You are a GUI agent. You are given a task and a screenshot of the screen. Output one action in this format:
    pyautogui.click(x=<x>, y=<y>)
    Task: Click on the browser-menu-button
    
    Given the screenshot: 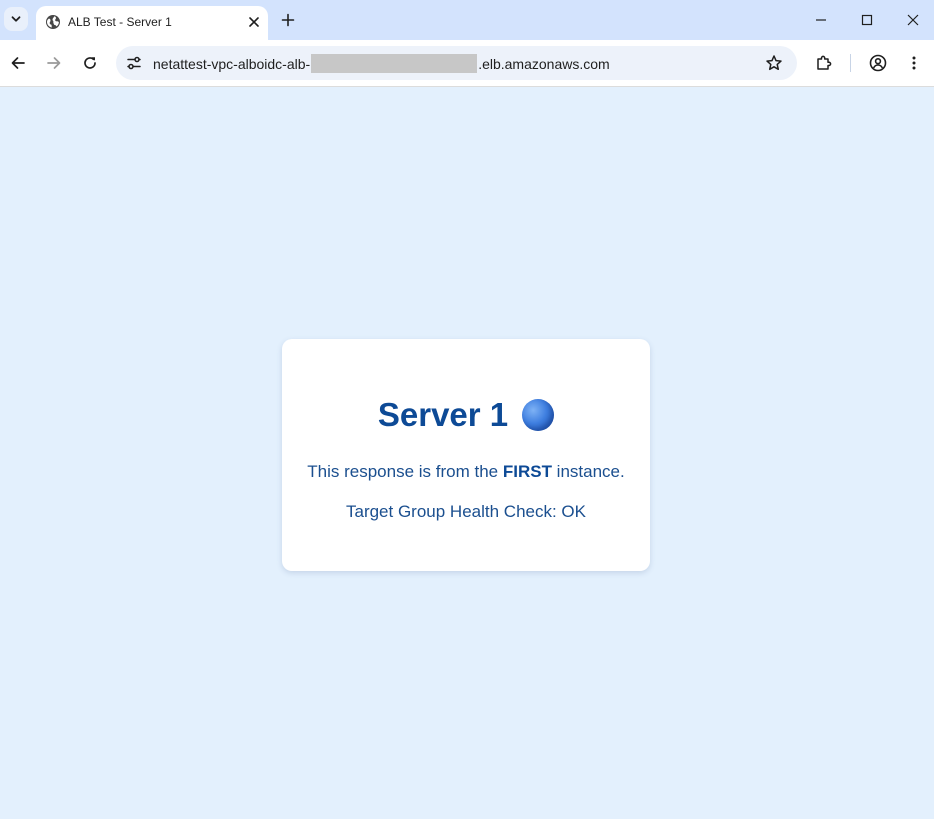 What is the action you would take?
    pyautogui.click(x=914, y=63)
    